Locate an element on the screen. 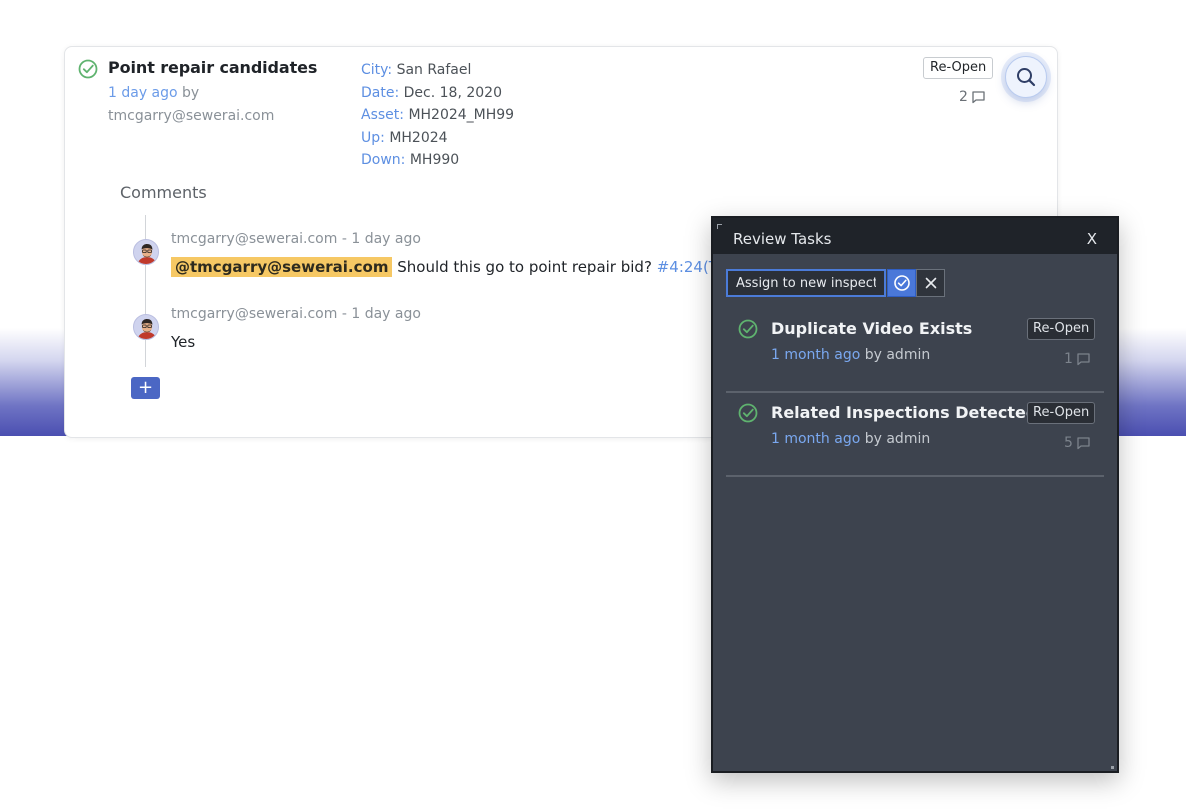 This screenshot has height=810, width=1186. meta-key: Up: is located at coordinates (373, 137).